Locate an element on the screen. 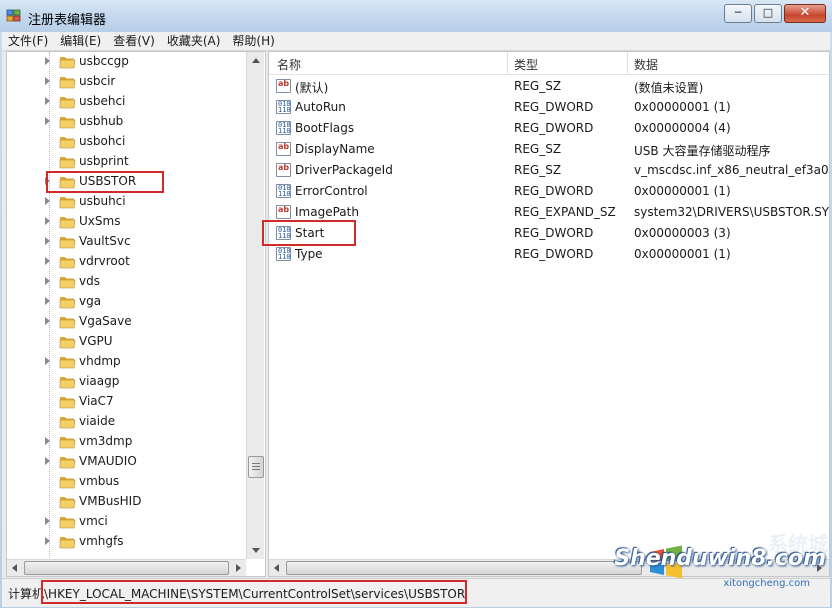 This screenshot has width=832, height=608. menu-edit: 编辑(E) is located at coordinates (80, 41).